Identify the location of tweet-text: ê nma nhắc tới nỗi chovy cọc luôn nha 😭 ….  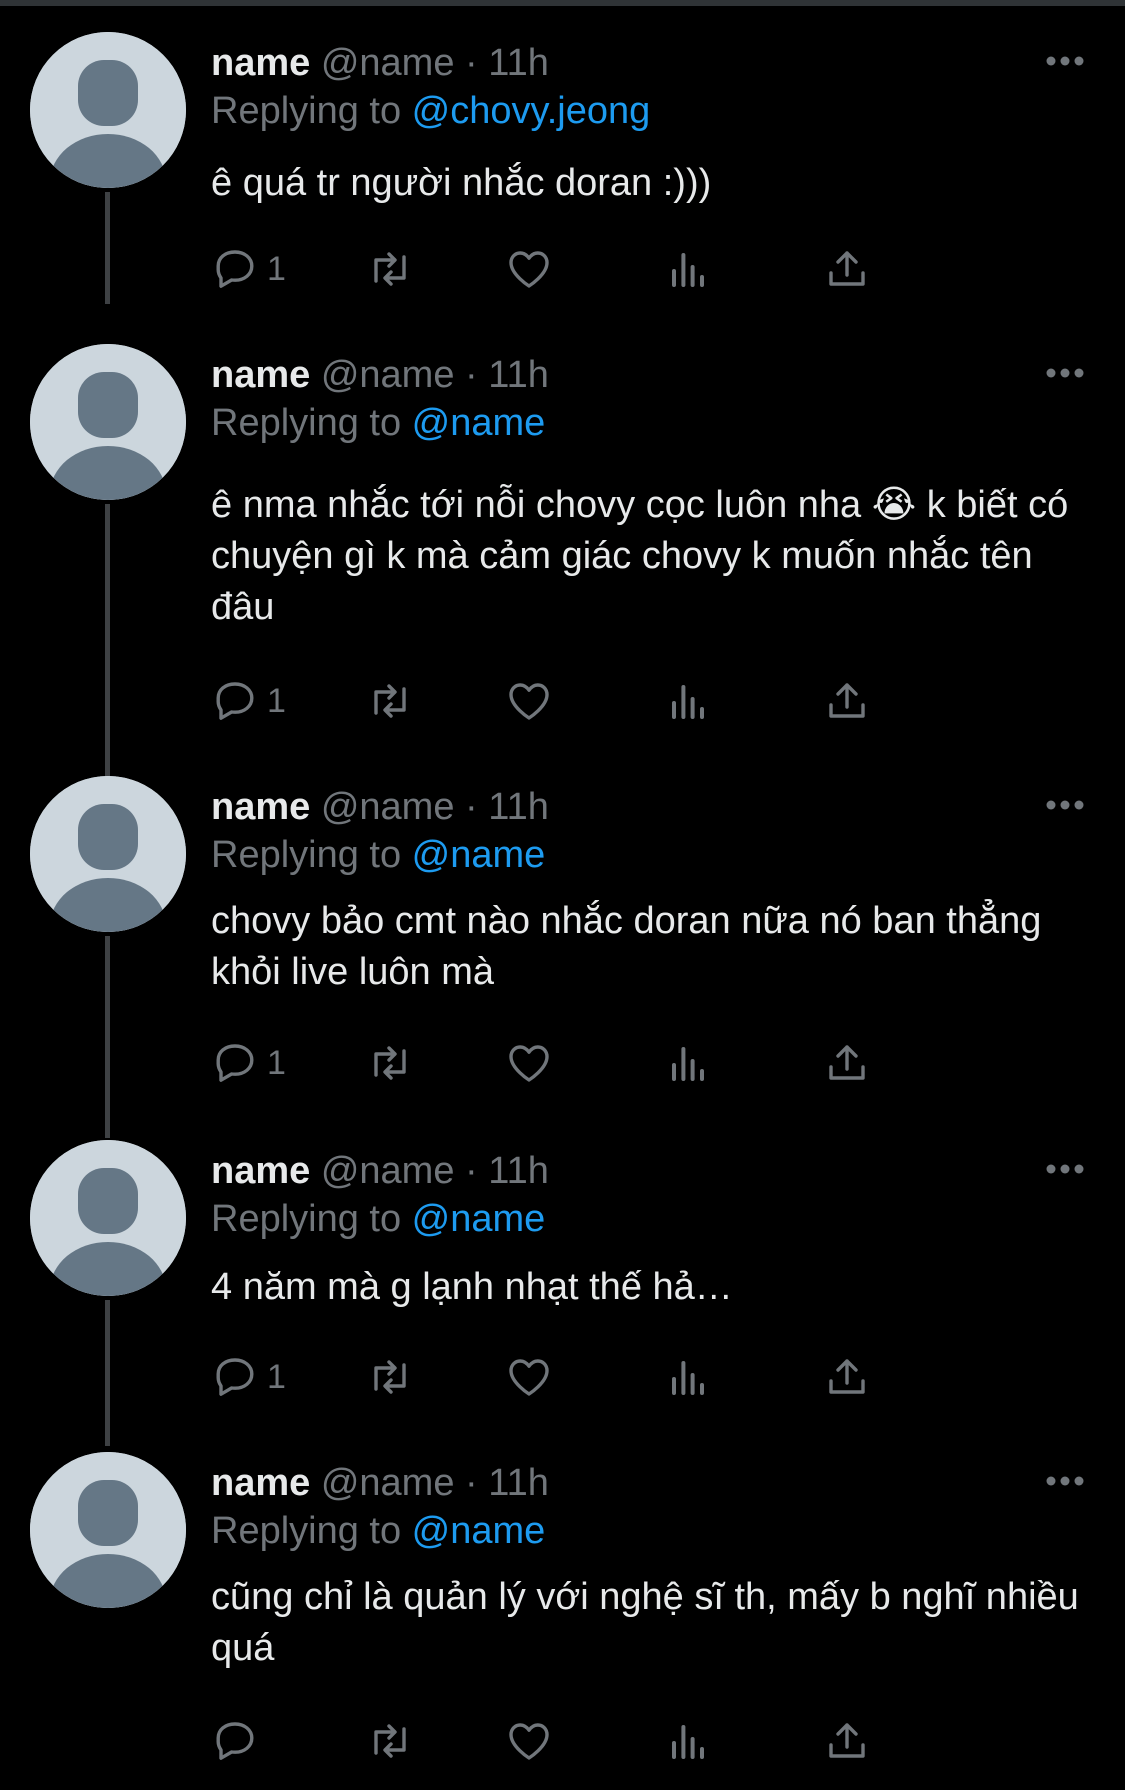
(640, 556).